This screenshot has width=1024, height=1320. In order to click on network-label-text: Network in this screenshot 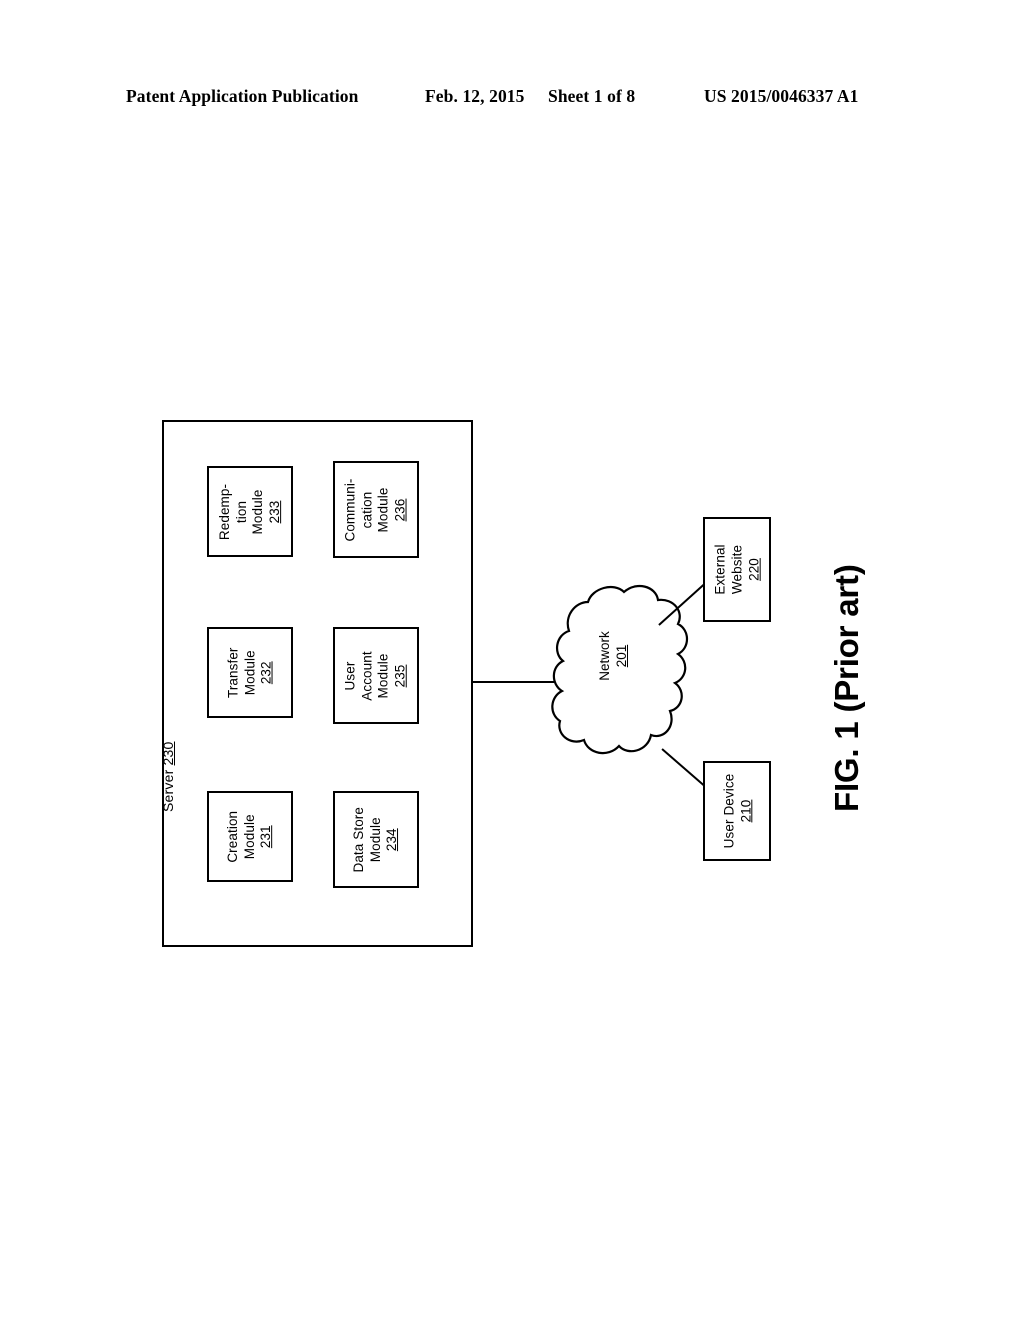, I will do `click(604, 656)`.